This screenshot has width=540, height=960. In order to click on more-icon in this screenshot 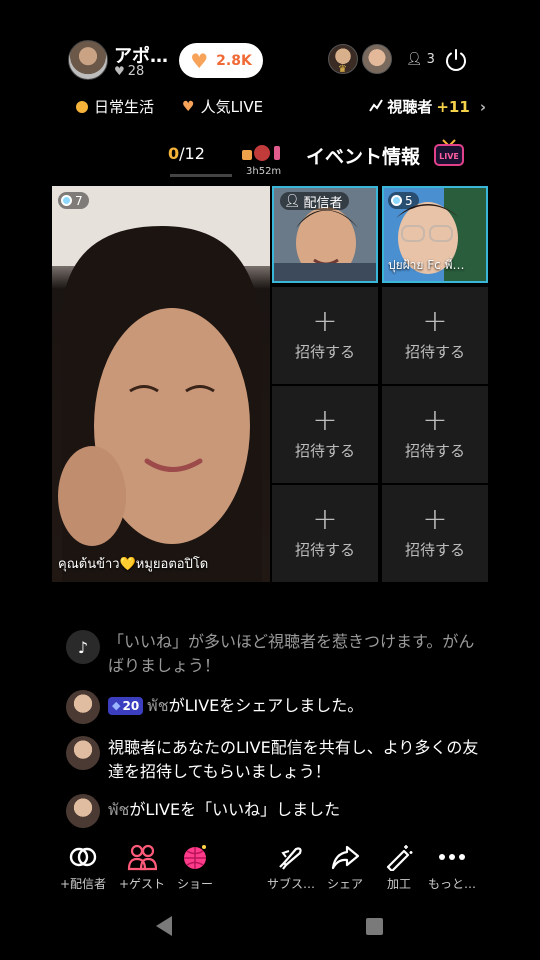, I will do `click(452, 857)`.